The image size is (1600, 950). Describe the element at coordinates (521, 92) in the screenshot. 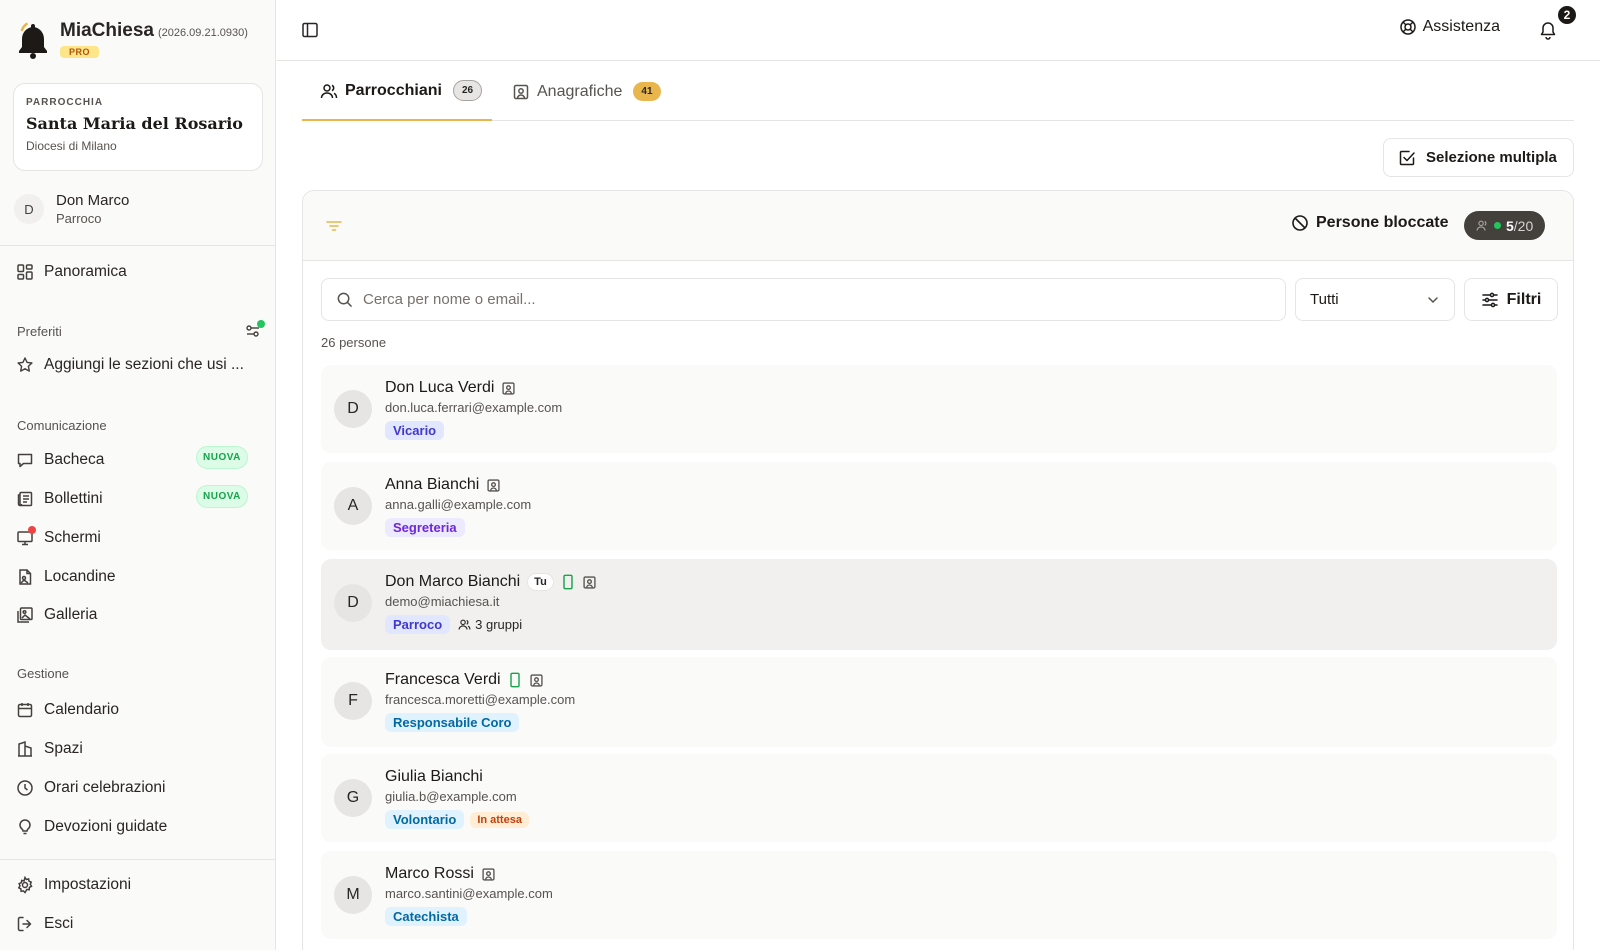

I see `contact-card-icon` at that location.